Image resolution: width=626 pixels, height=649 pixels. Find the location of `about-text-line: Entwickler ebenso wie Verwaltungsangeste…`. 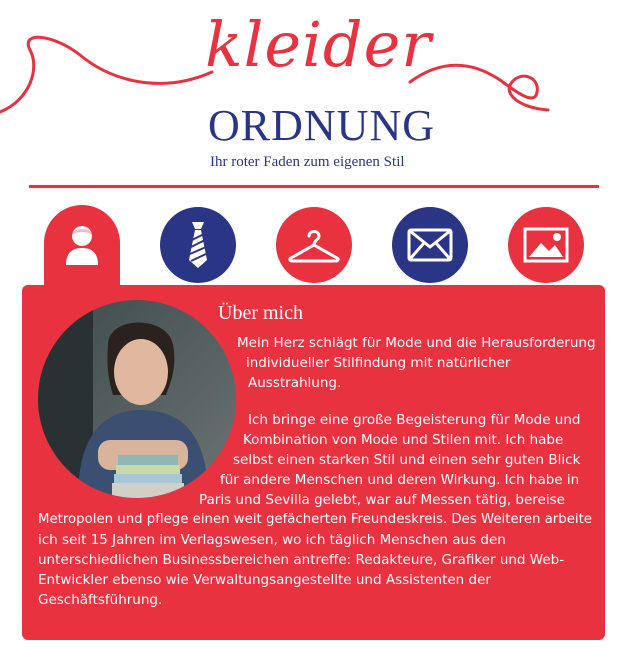

about-text-line: Entwickler ebenso wie Verwaltungsangeste… is located at coordinates (264, 580).